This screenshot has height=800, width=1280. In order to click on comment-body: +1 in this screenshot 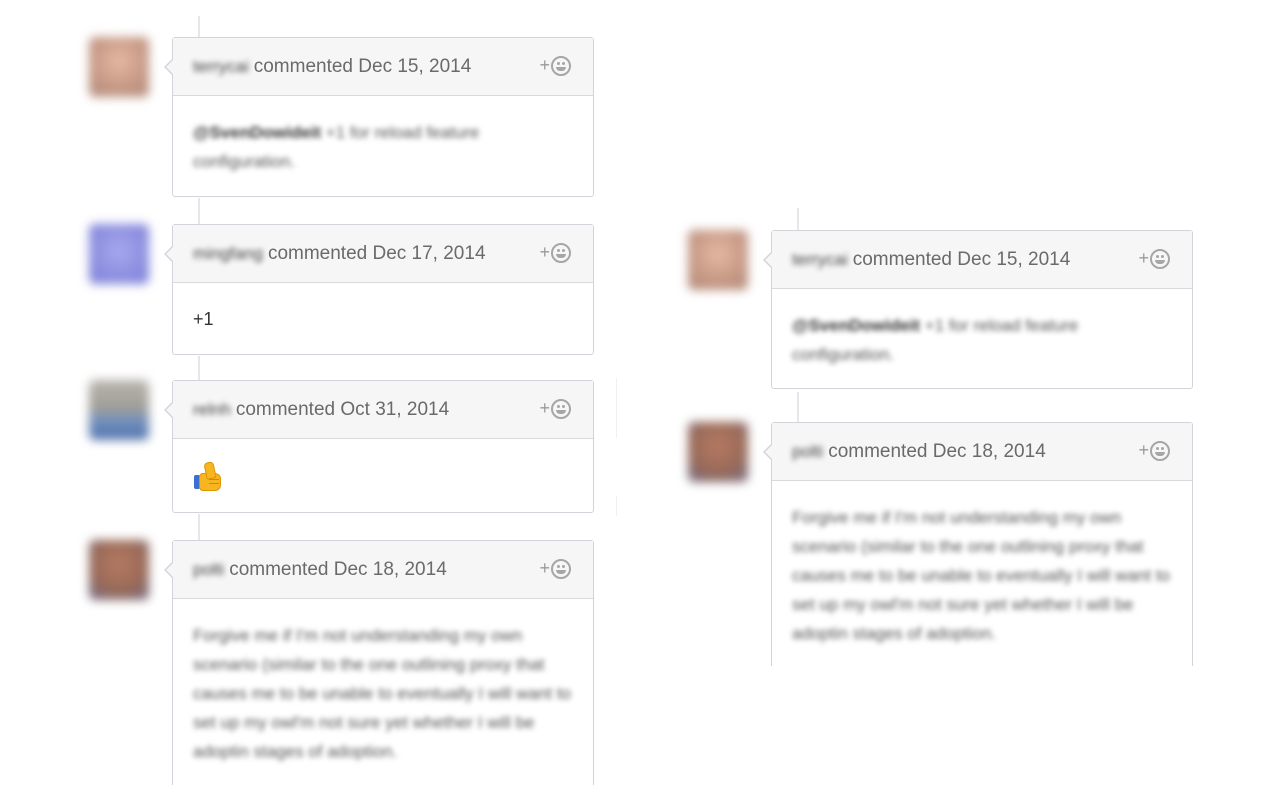, I will do `click(383, 316)`.